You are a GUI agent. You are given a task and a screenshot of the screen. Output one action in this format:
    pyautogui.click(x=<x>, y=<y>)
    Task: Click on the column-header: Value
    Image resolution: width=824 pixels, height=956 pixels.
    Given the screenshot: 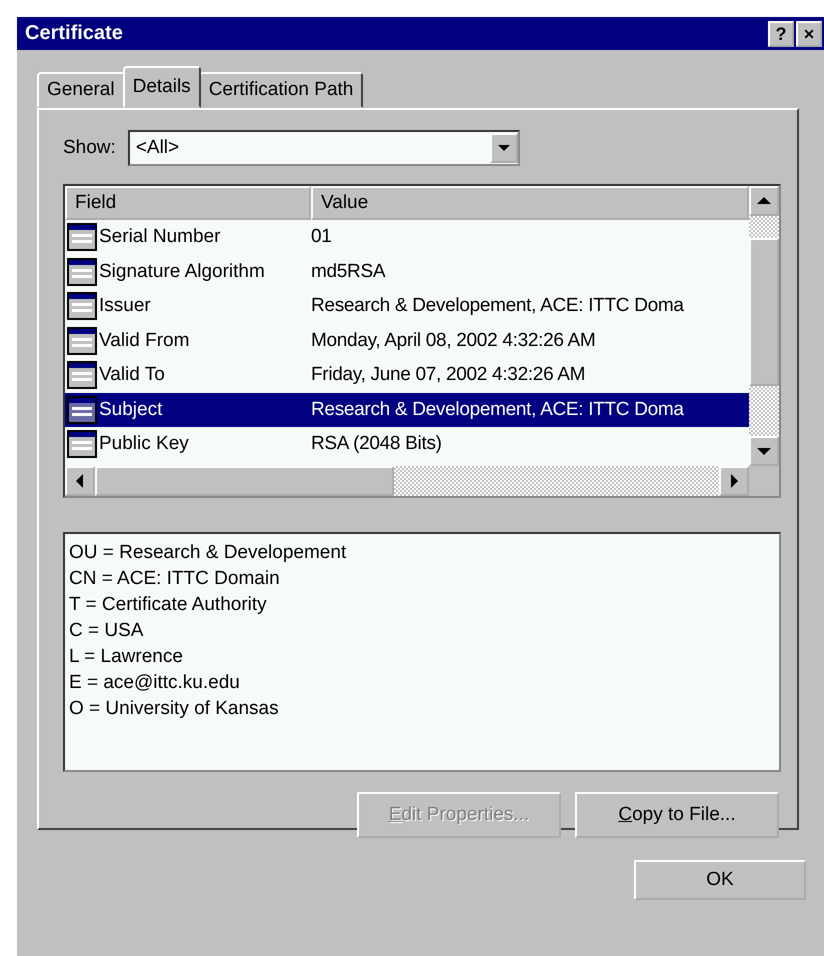 What is the action you would take?
    pyautogui.click(x=530, y=203)
    